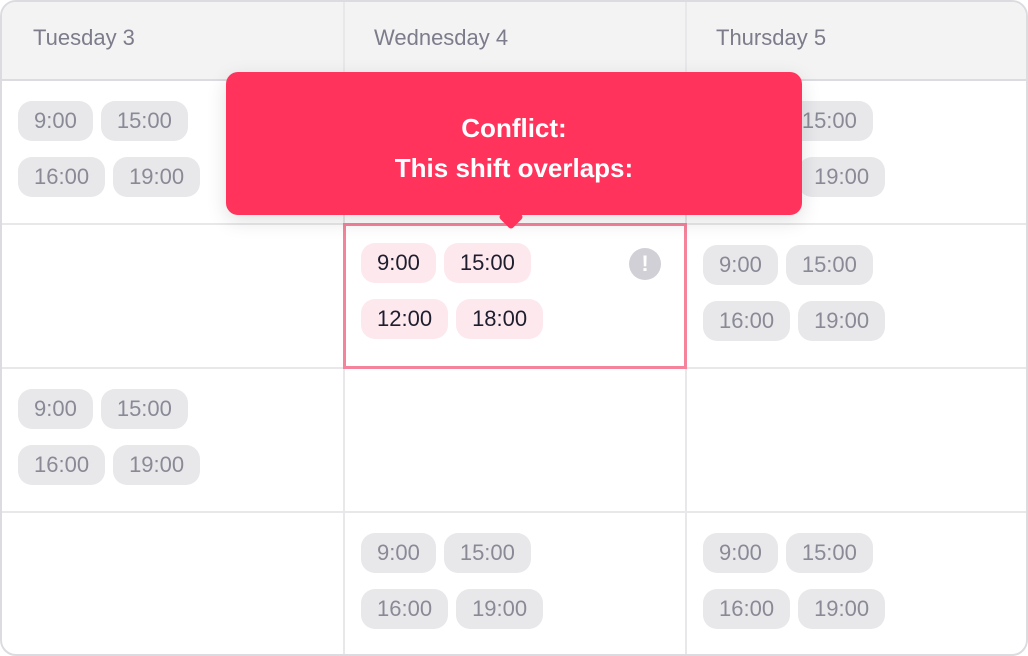 The height and width of the screenshot is (656, 1028). What do you see at coordinates (514, 41) in the screenshot?
I see `day-header-row: Tuesday 3 Wednesday 4 Thursday 5` at bounding box center [514, 41].